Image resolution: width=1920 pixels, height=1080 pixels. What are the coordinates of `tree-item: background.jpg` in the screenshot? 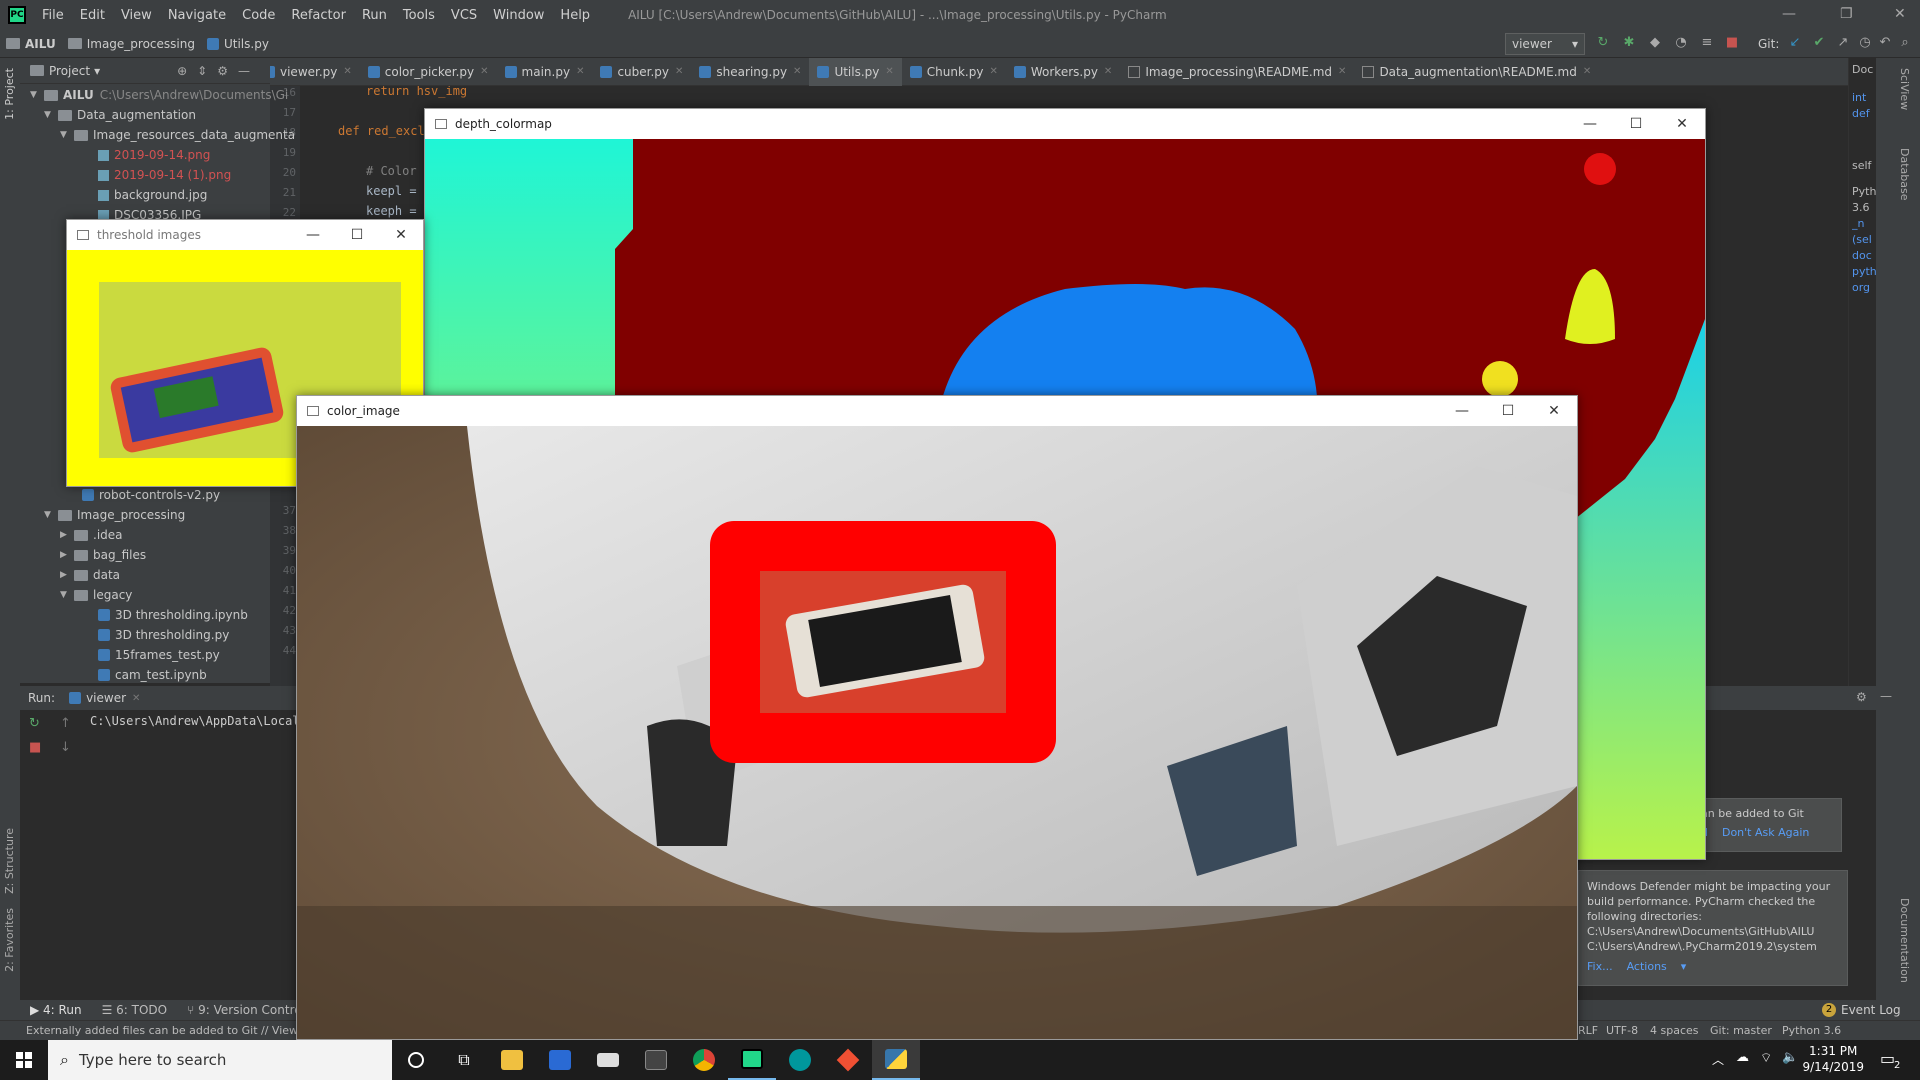 It's located at (152, 195).